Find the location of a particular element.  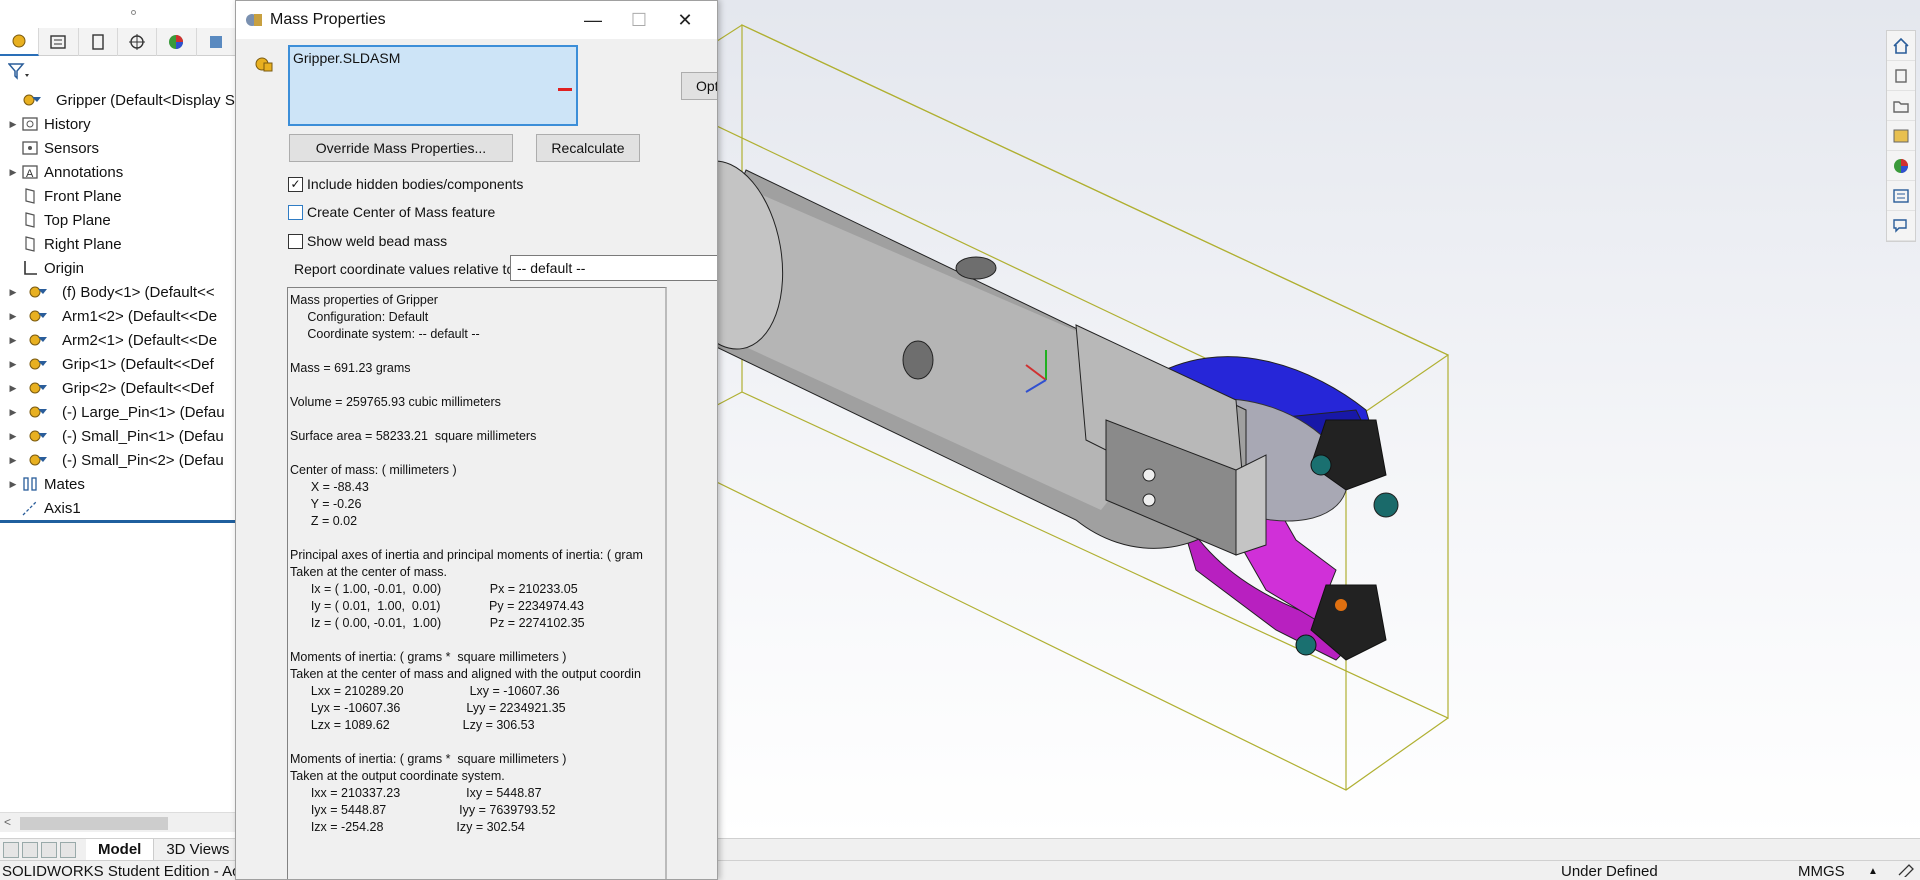

tree-item: ▶ Grip<2> (Default<<Def is located at coordinates (118, 388).